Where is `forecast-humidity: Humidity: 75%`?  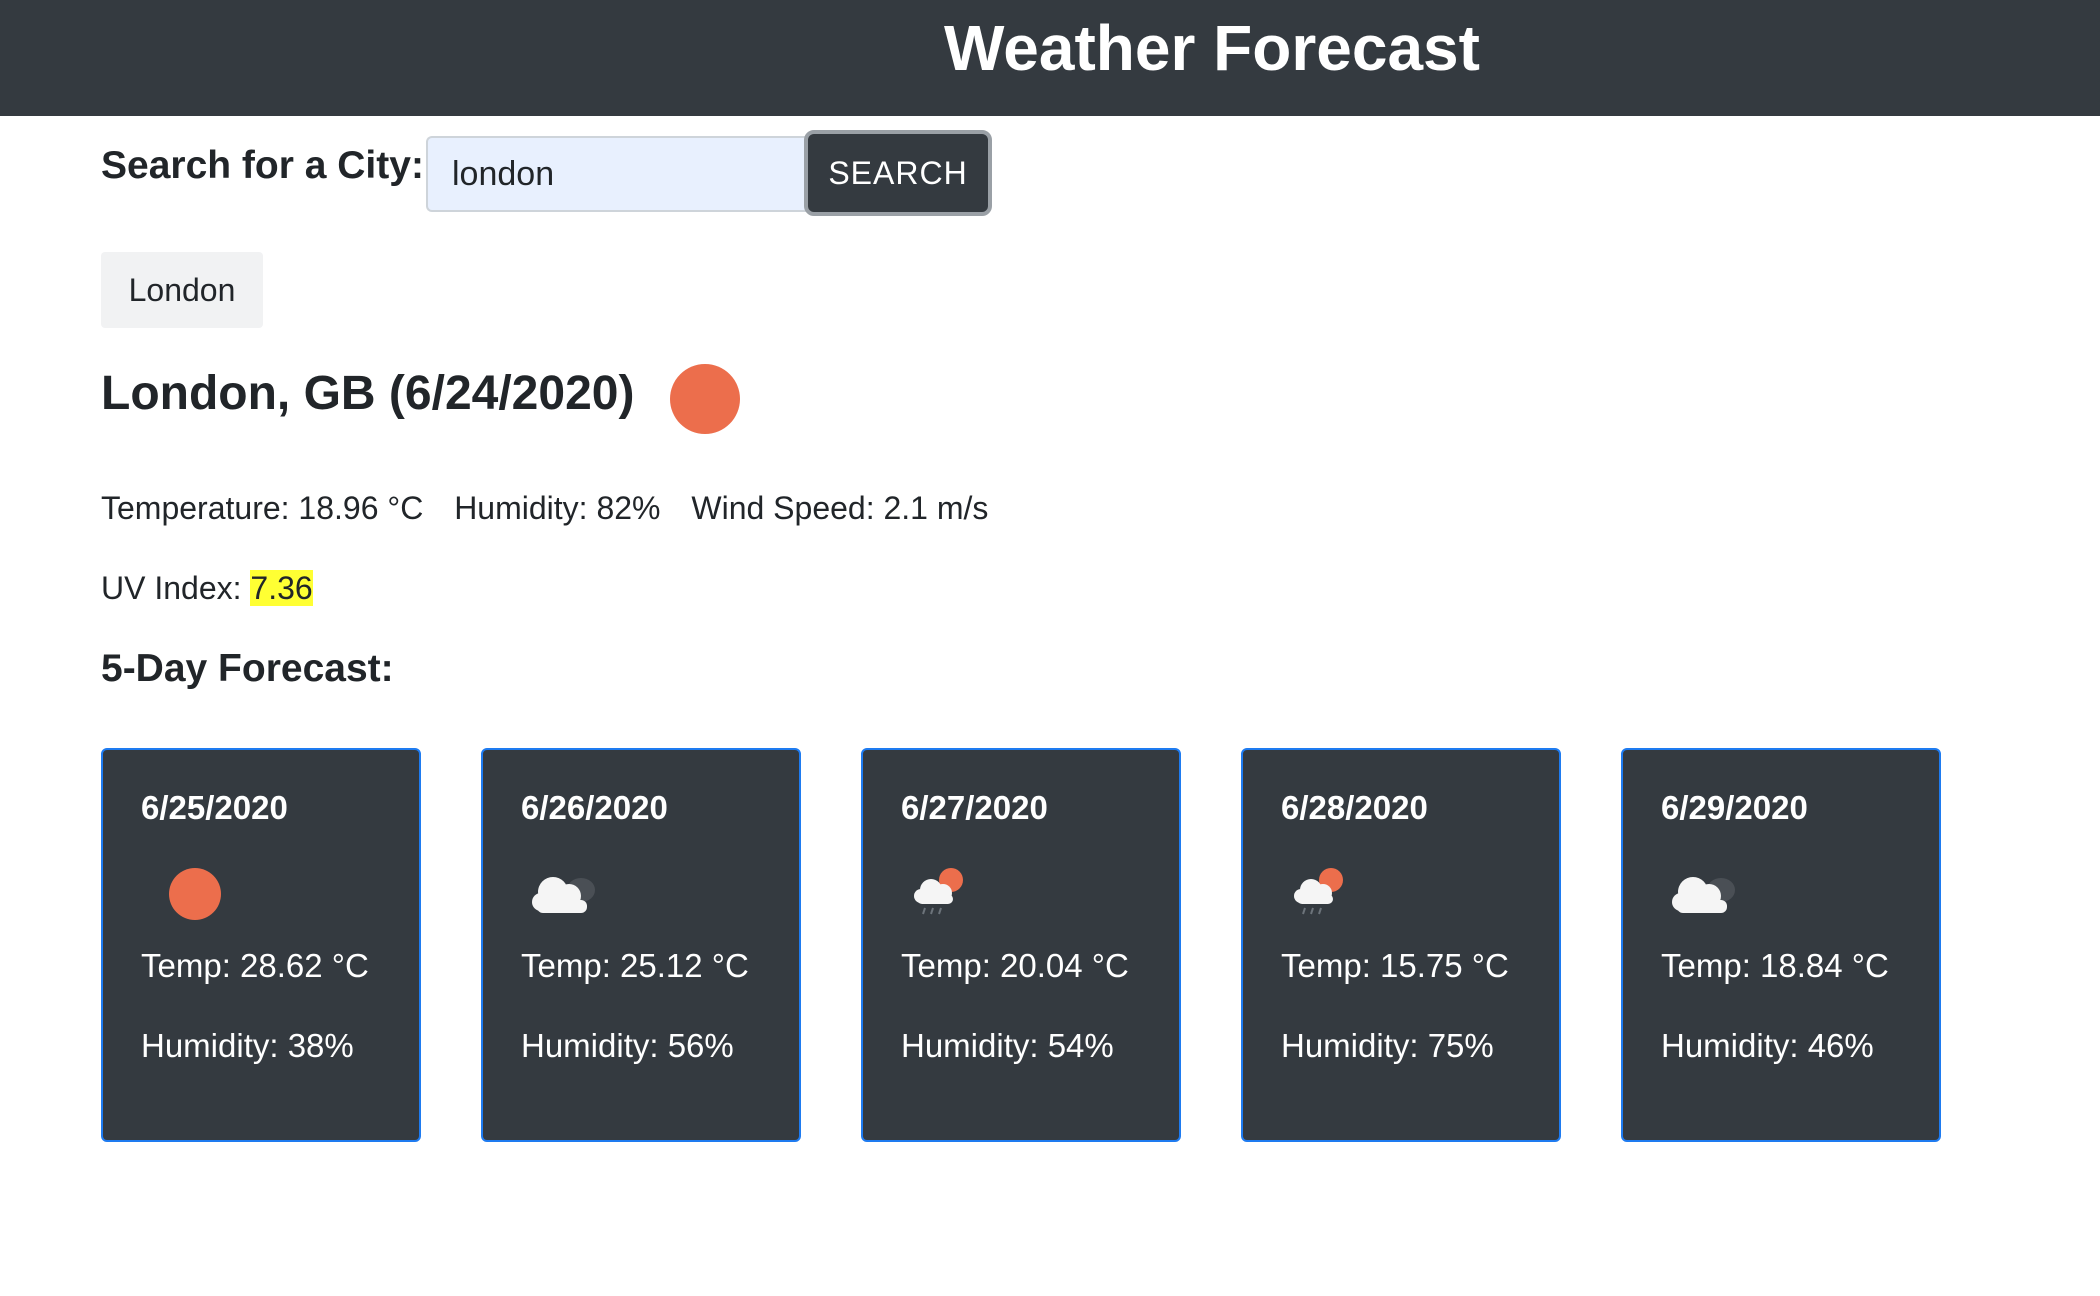
forecast-humidity: Humidity: 75% is located at coordinates (1387, 1045).